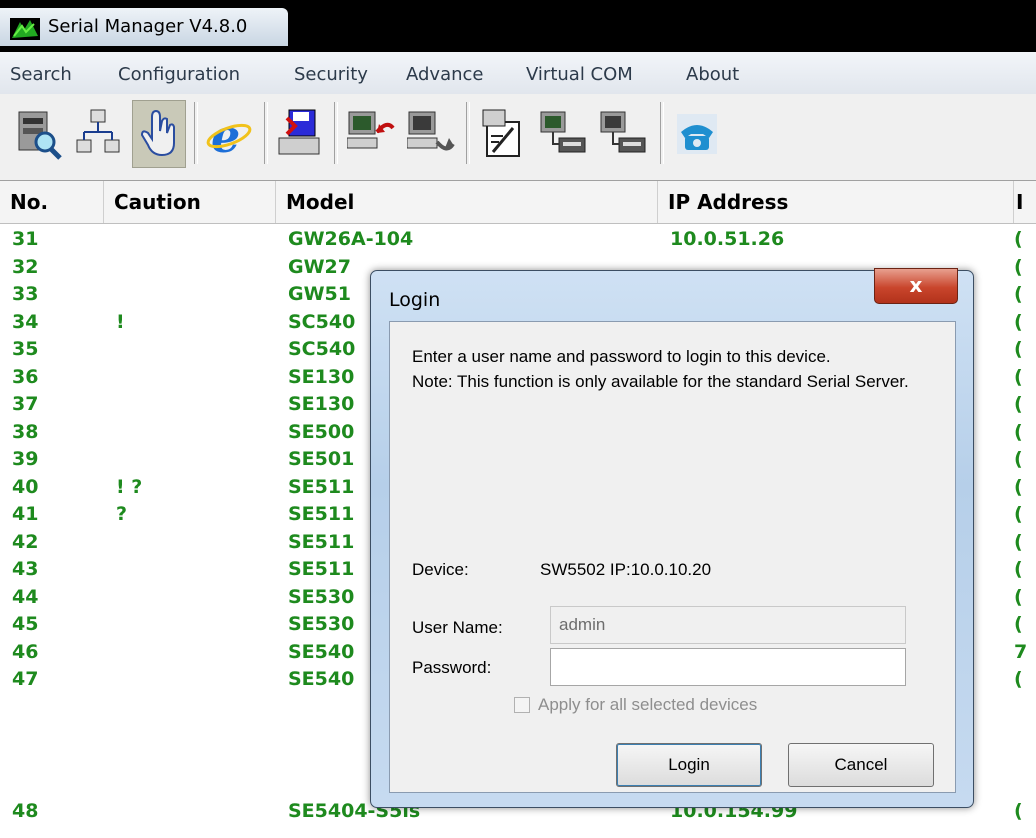 The height and width of the screenshot is (838, 1036). I want to click on cell-caution: ! ?, so click(129, 486).